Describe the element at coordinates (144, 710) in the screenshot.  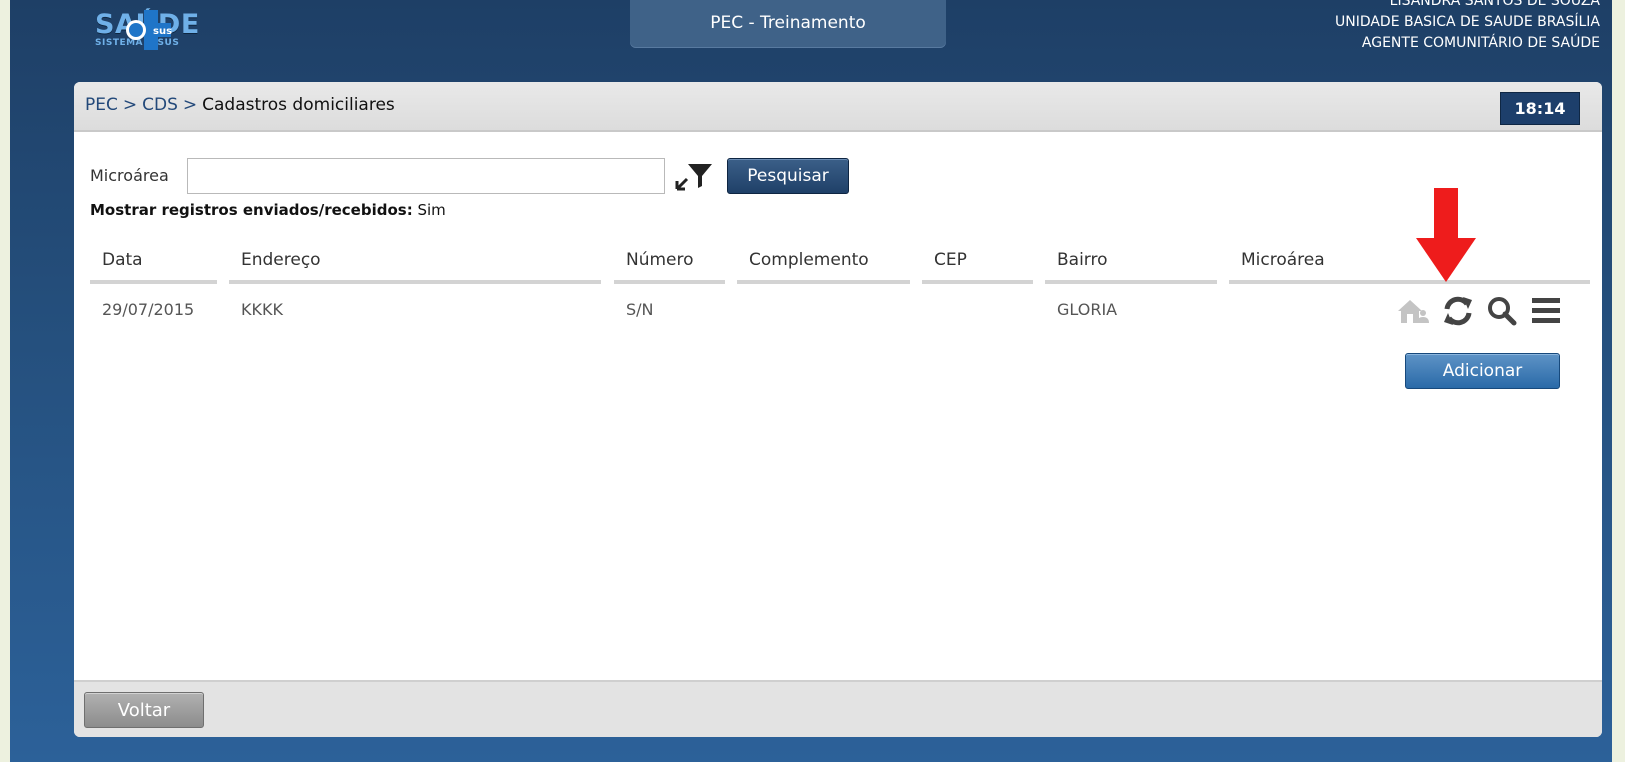
I see `back-button: Voltar` at that location.